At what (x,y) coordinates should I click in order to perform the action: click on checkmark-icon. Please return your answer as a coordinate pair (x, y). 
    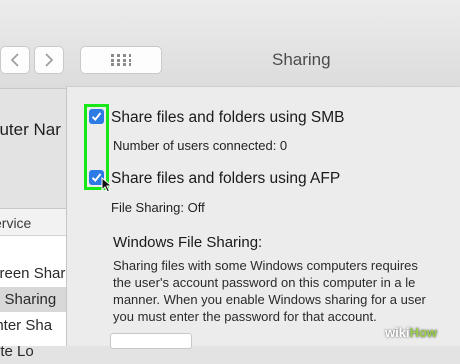
    Looking at the image, I should click on (96, 117).